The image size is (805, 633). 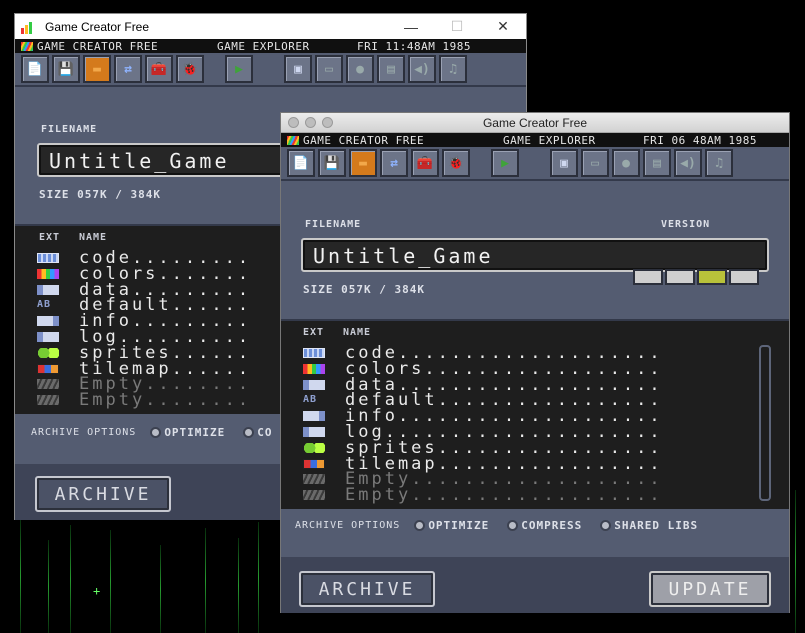 I want to click on window-titlebar: Game Creator Free — ☐ ✕, so click(x=270, y=26).